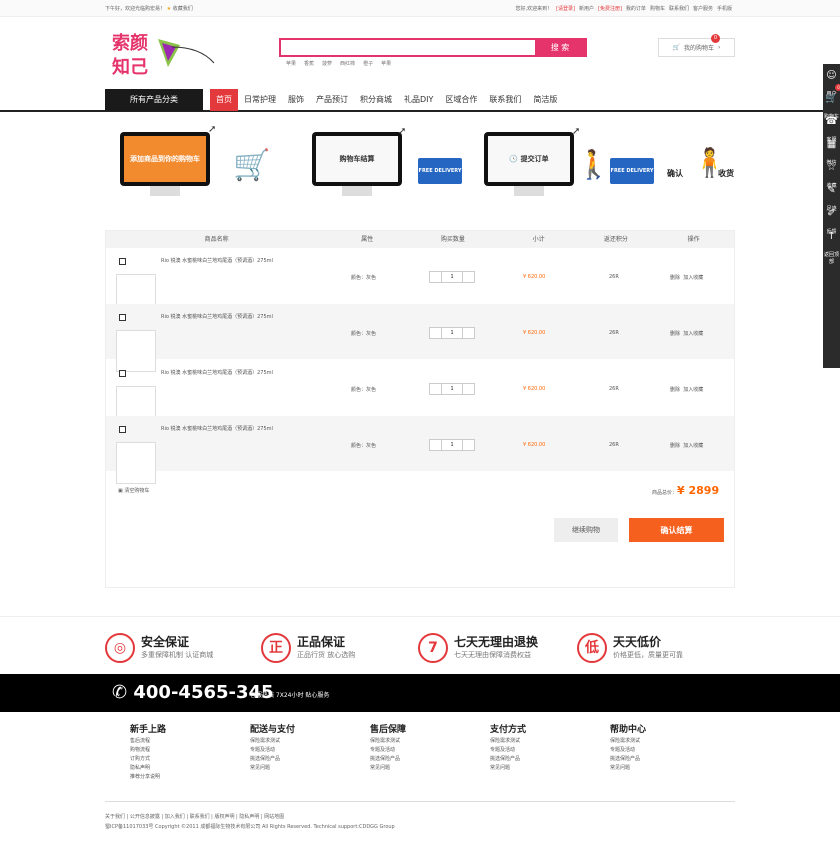 Image resolution: width=840 pixels, height=844 pixels. I want to click on guarantee-title: 七天无理由退换, so click(496, 642).